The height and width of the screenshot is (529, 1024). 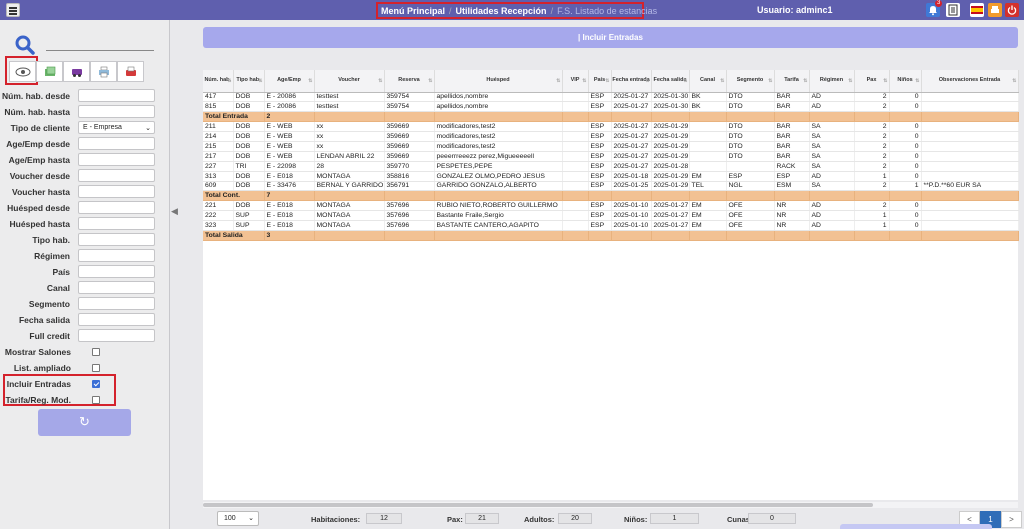 I want to click on column-header: Régimen ⇅, so click(x=832, y=81).